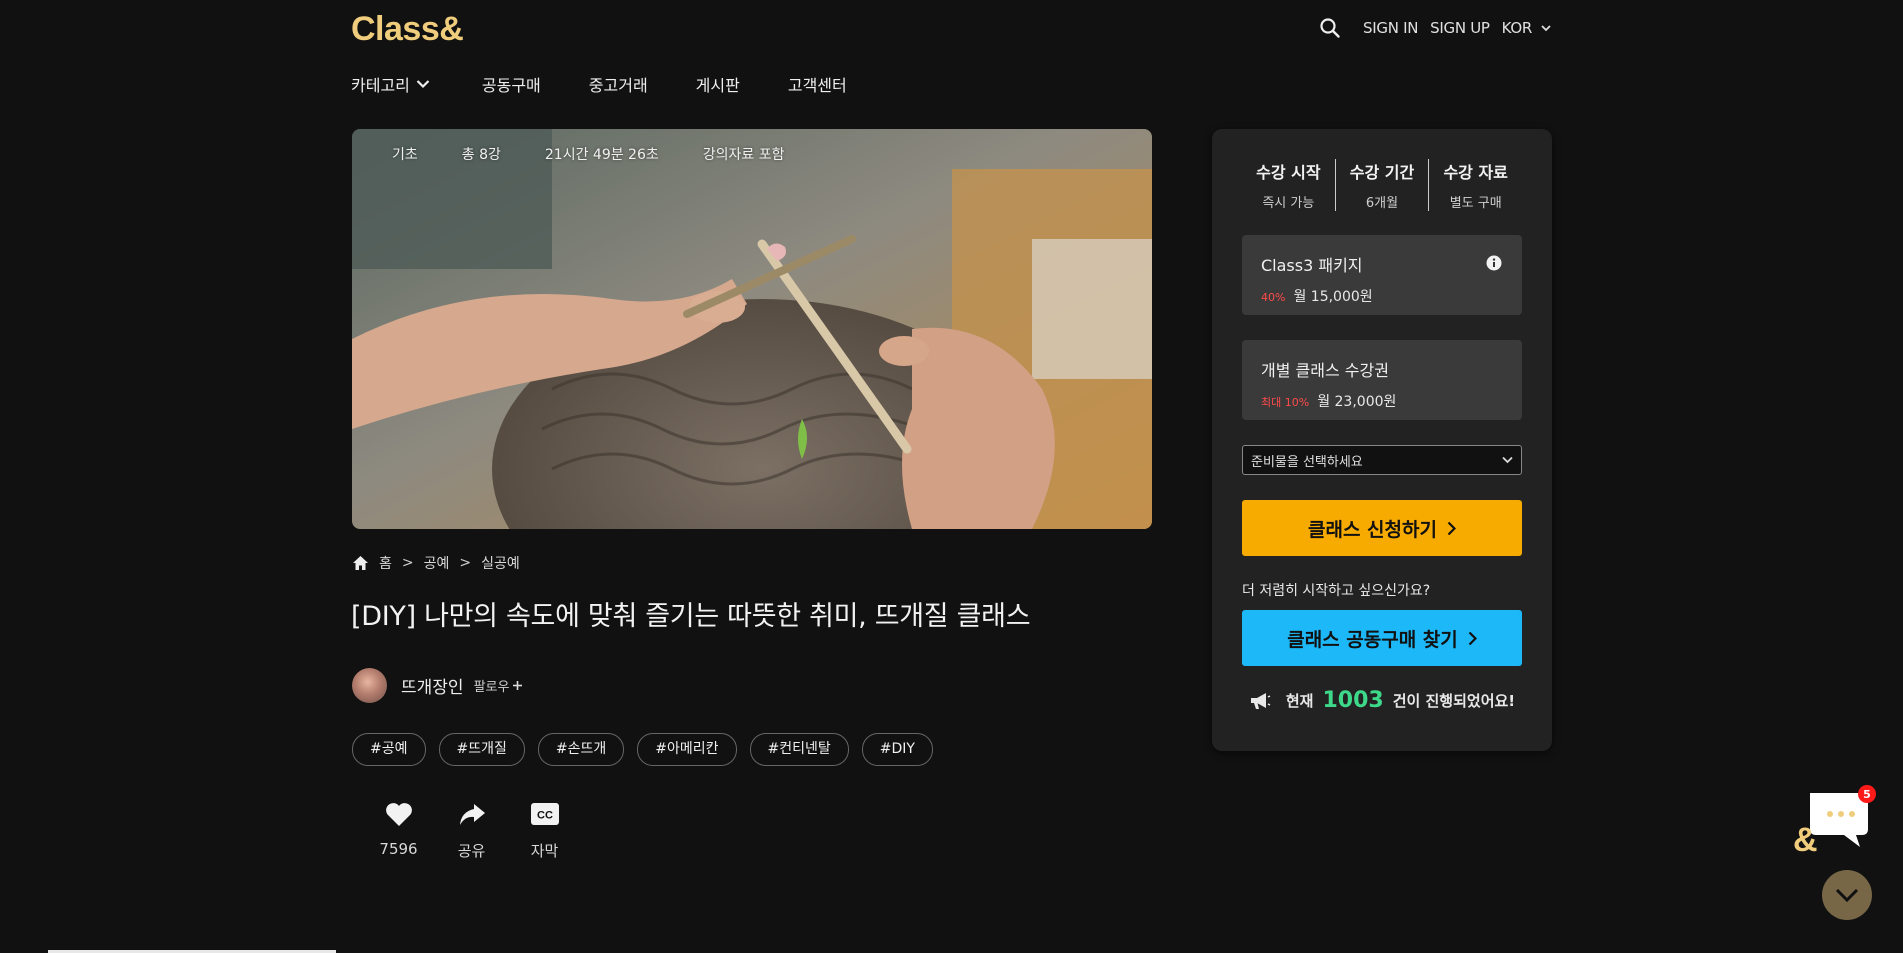 This screenshot has width=1903, height=953. I want to click on sign-up-link: SIGN UP, so click(1460, 28).